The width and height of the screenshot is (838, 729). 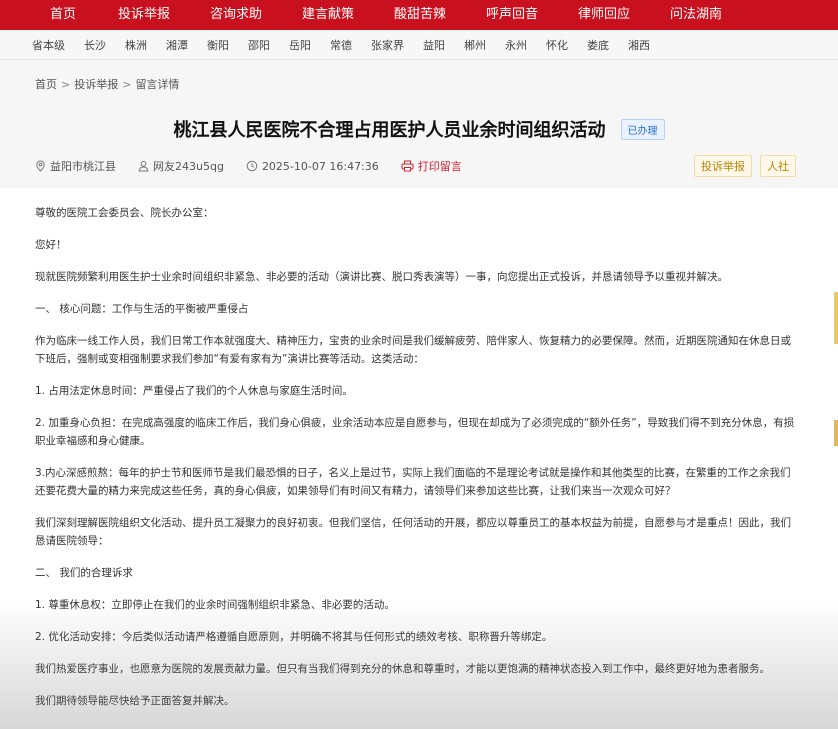 What do you see at coordinates (407, 166) in the screenshot?
I see `printer-icon` at bounding box center [407, 166].